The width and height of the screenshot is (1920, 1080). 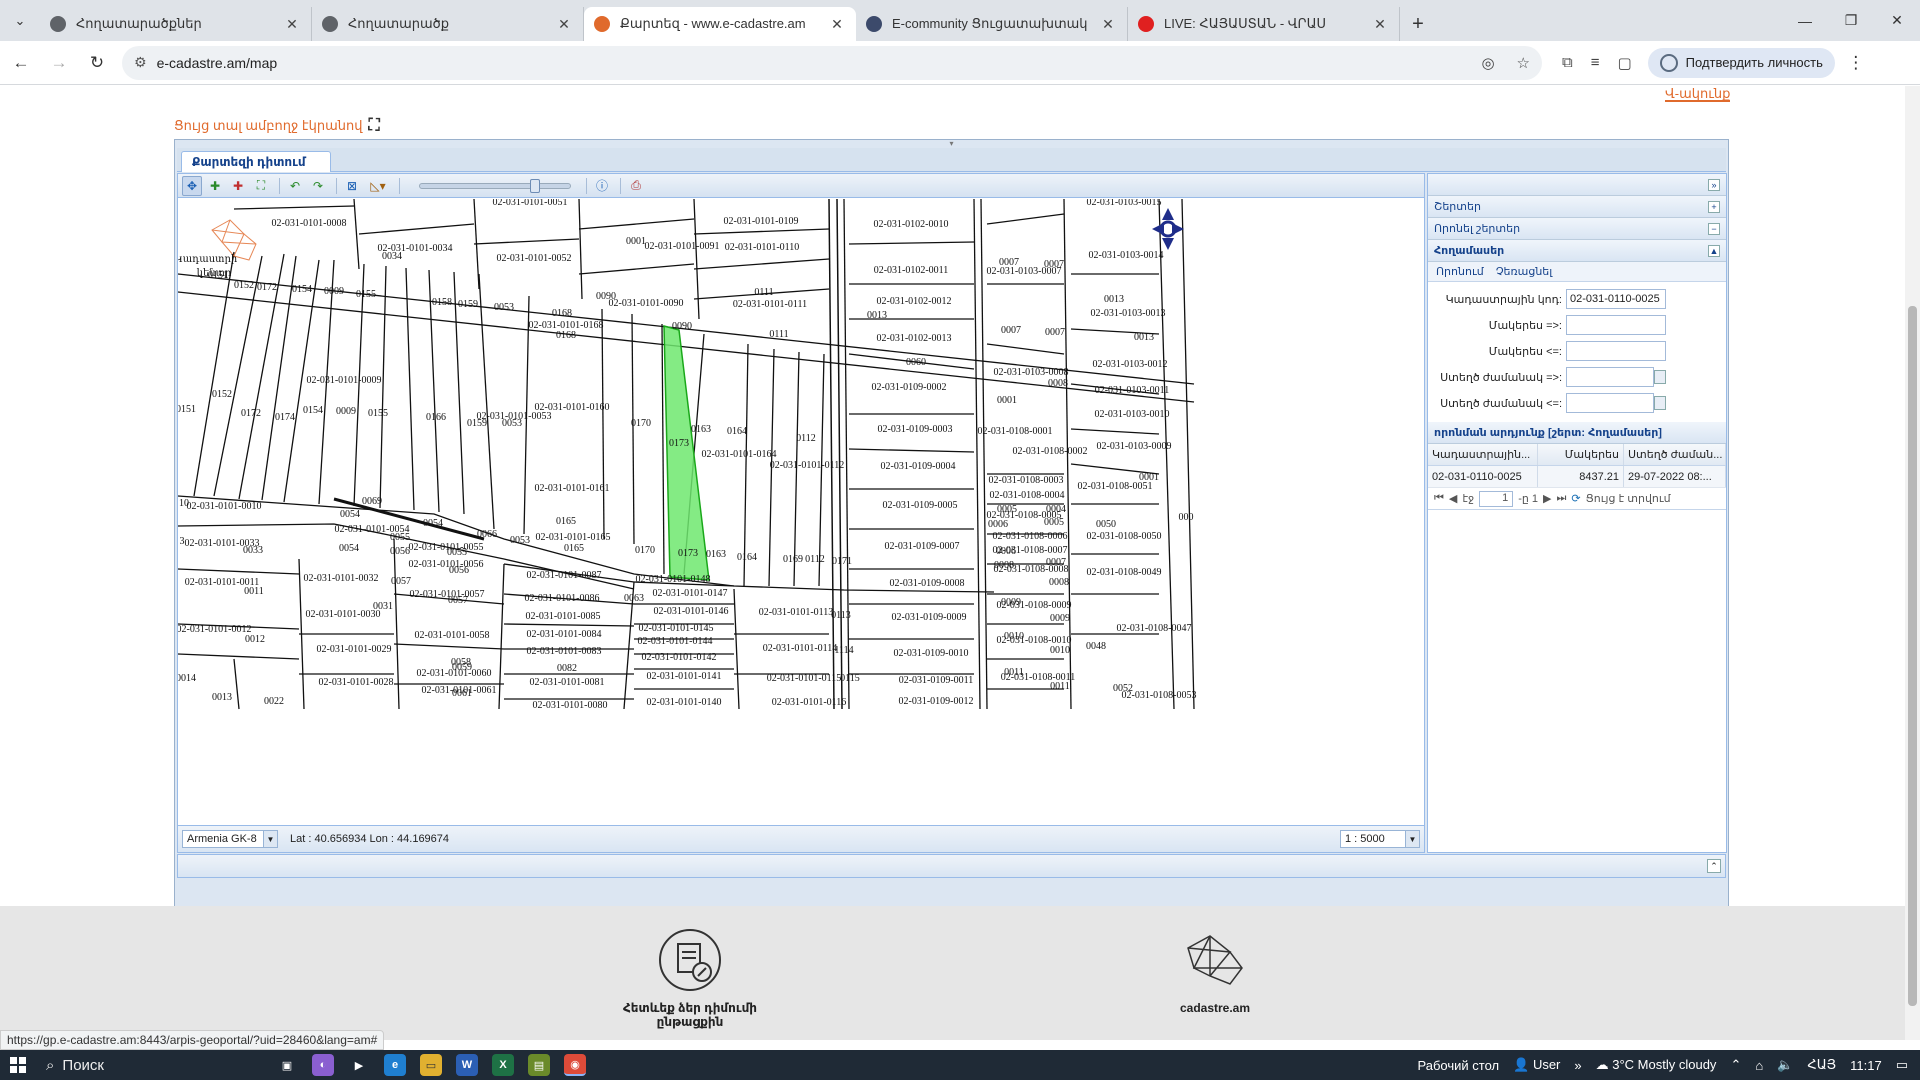 What do you see at coordinates (1453, 498) in the screenshot?
I see `prev-page-icon: ◀` at bounding box center [1453, 498].